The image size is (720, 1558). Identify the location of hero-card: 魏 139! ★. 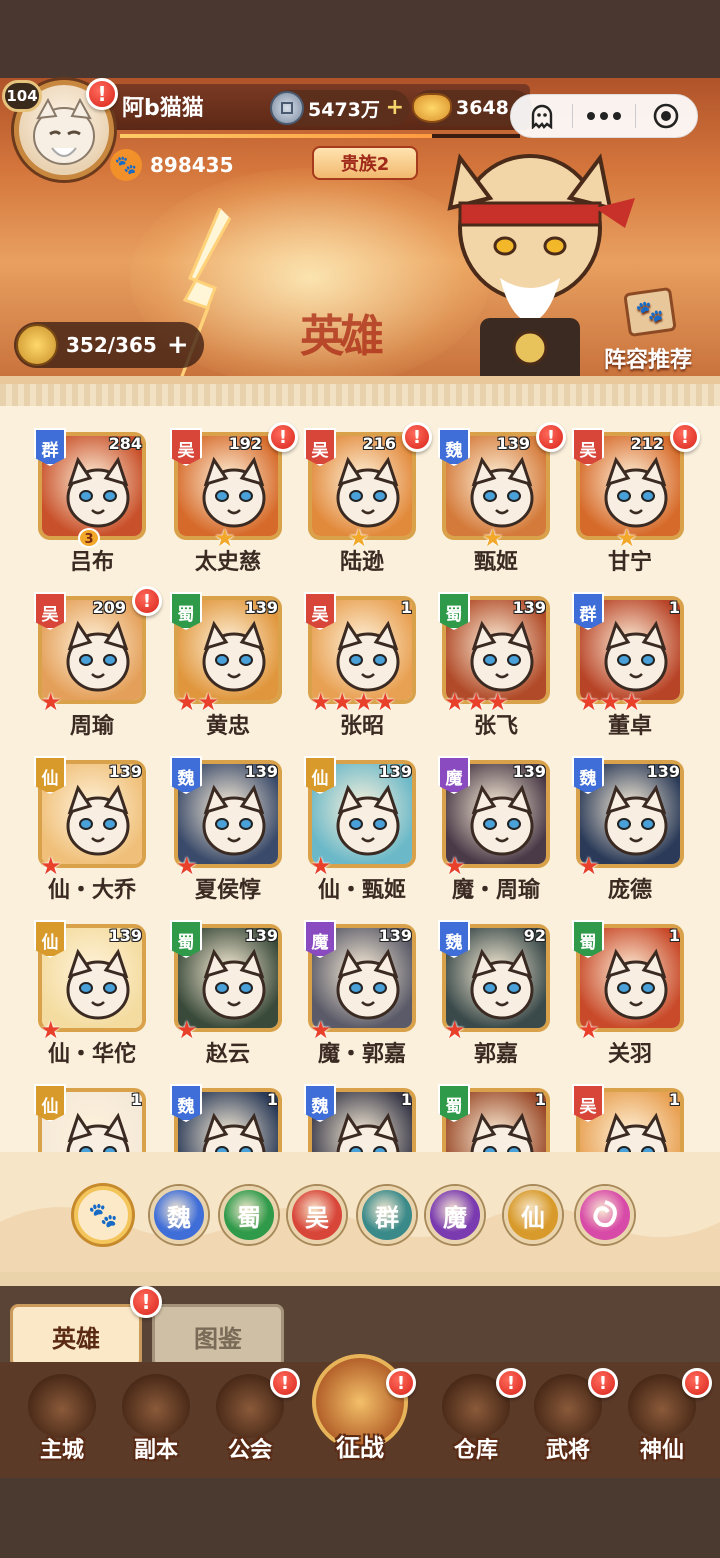
(502, 486).